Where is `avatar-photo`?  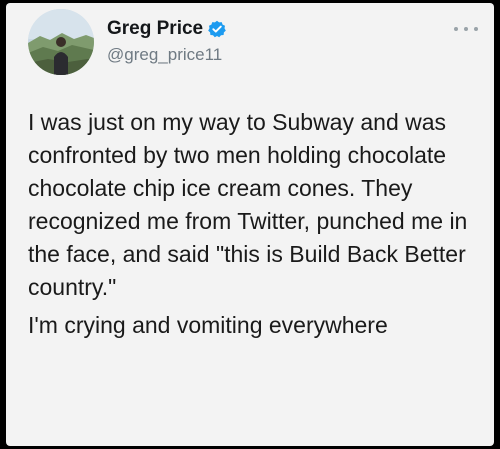 avatar-photo is located at coordinates (61, 42).